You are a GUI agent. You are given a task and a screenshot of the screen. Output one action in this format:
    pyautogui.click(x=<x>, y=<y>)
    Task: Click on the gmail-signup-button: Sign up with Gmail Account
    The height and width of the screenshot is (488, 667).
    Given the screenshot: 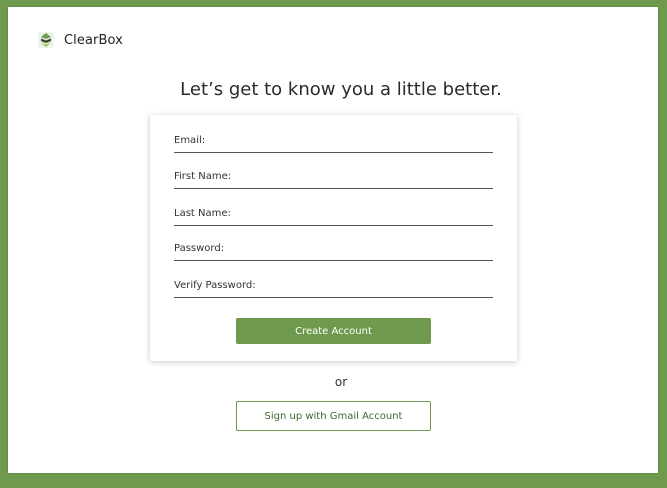 What is the action you would take?
    pyautogui.click(x=333, y=416)
    